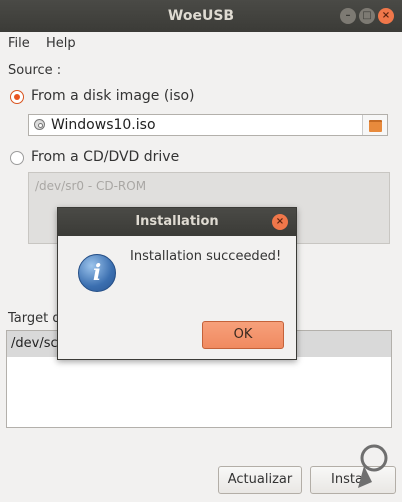 Image resolution: width=402 pixels, height=502 pixels. Describe the element at coordinates (61, 43) in the screenshot. I see `menu-help: Help` at that location.